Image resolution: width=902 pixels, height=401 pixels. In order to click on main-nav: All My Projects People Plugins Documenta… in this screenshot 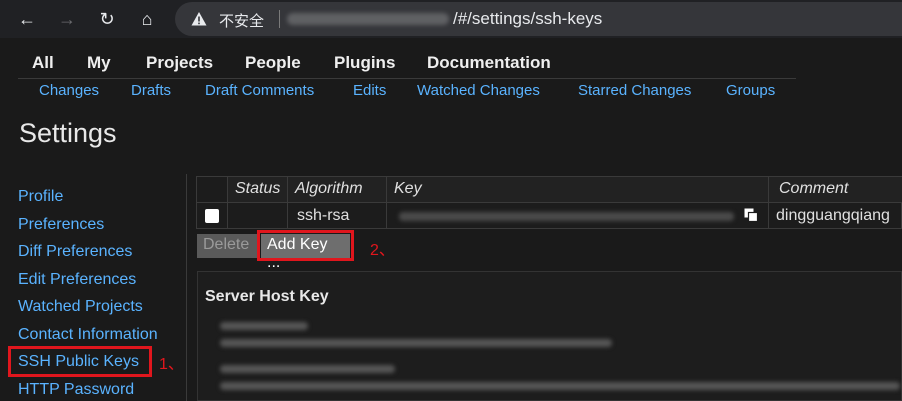, I will do `click(407, 65)`.